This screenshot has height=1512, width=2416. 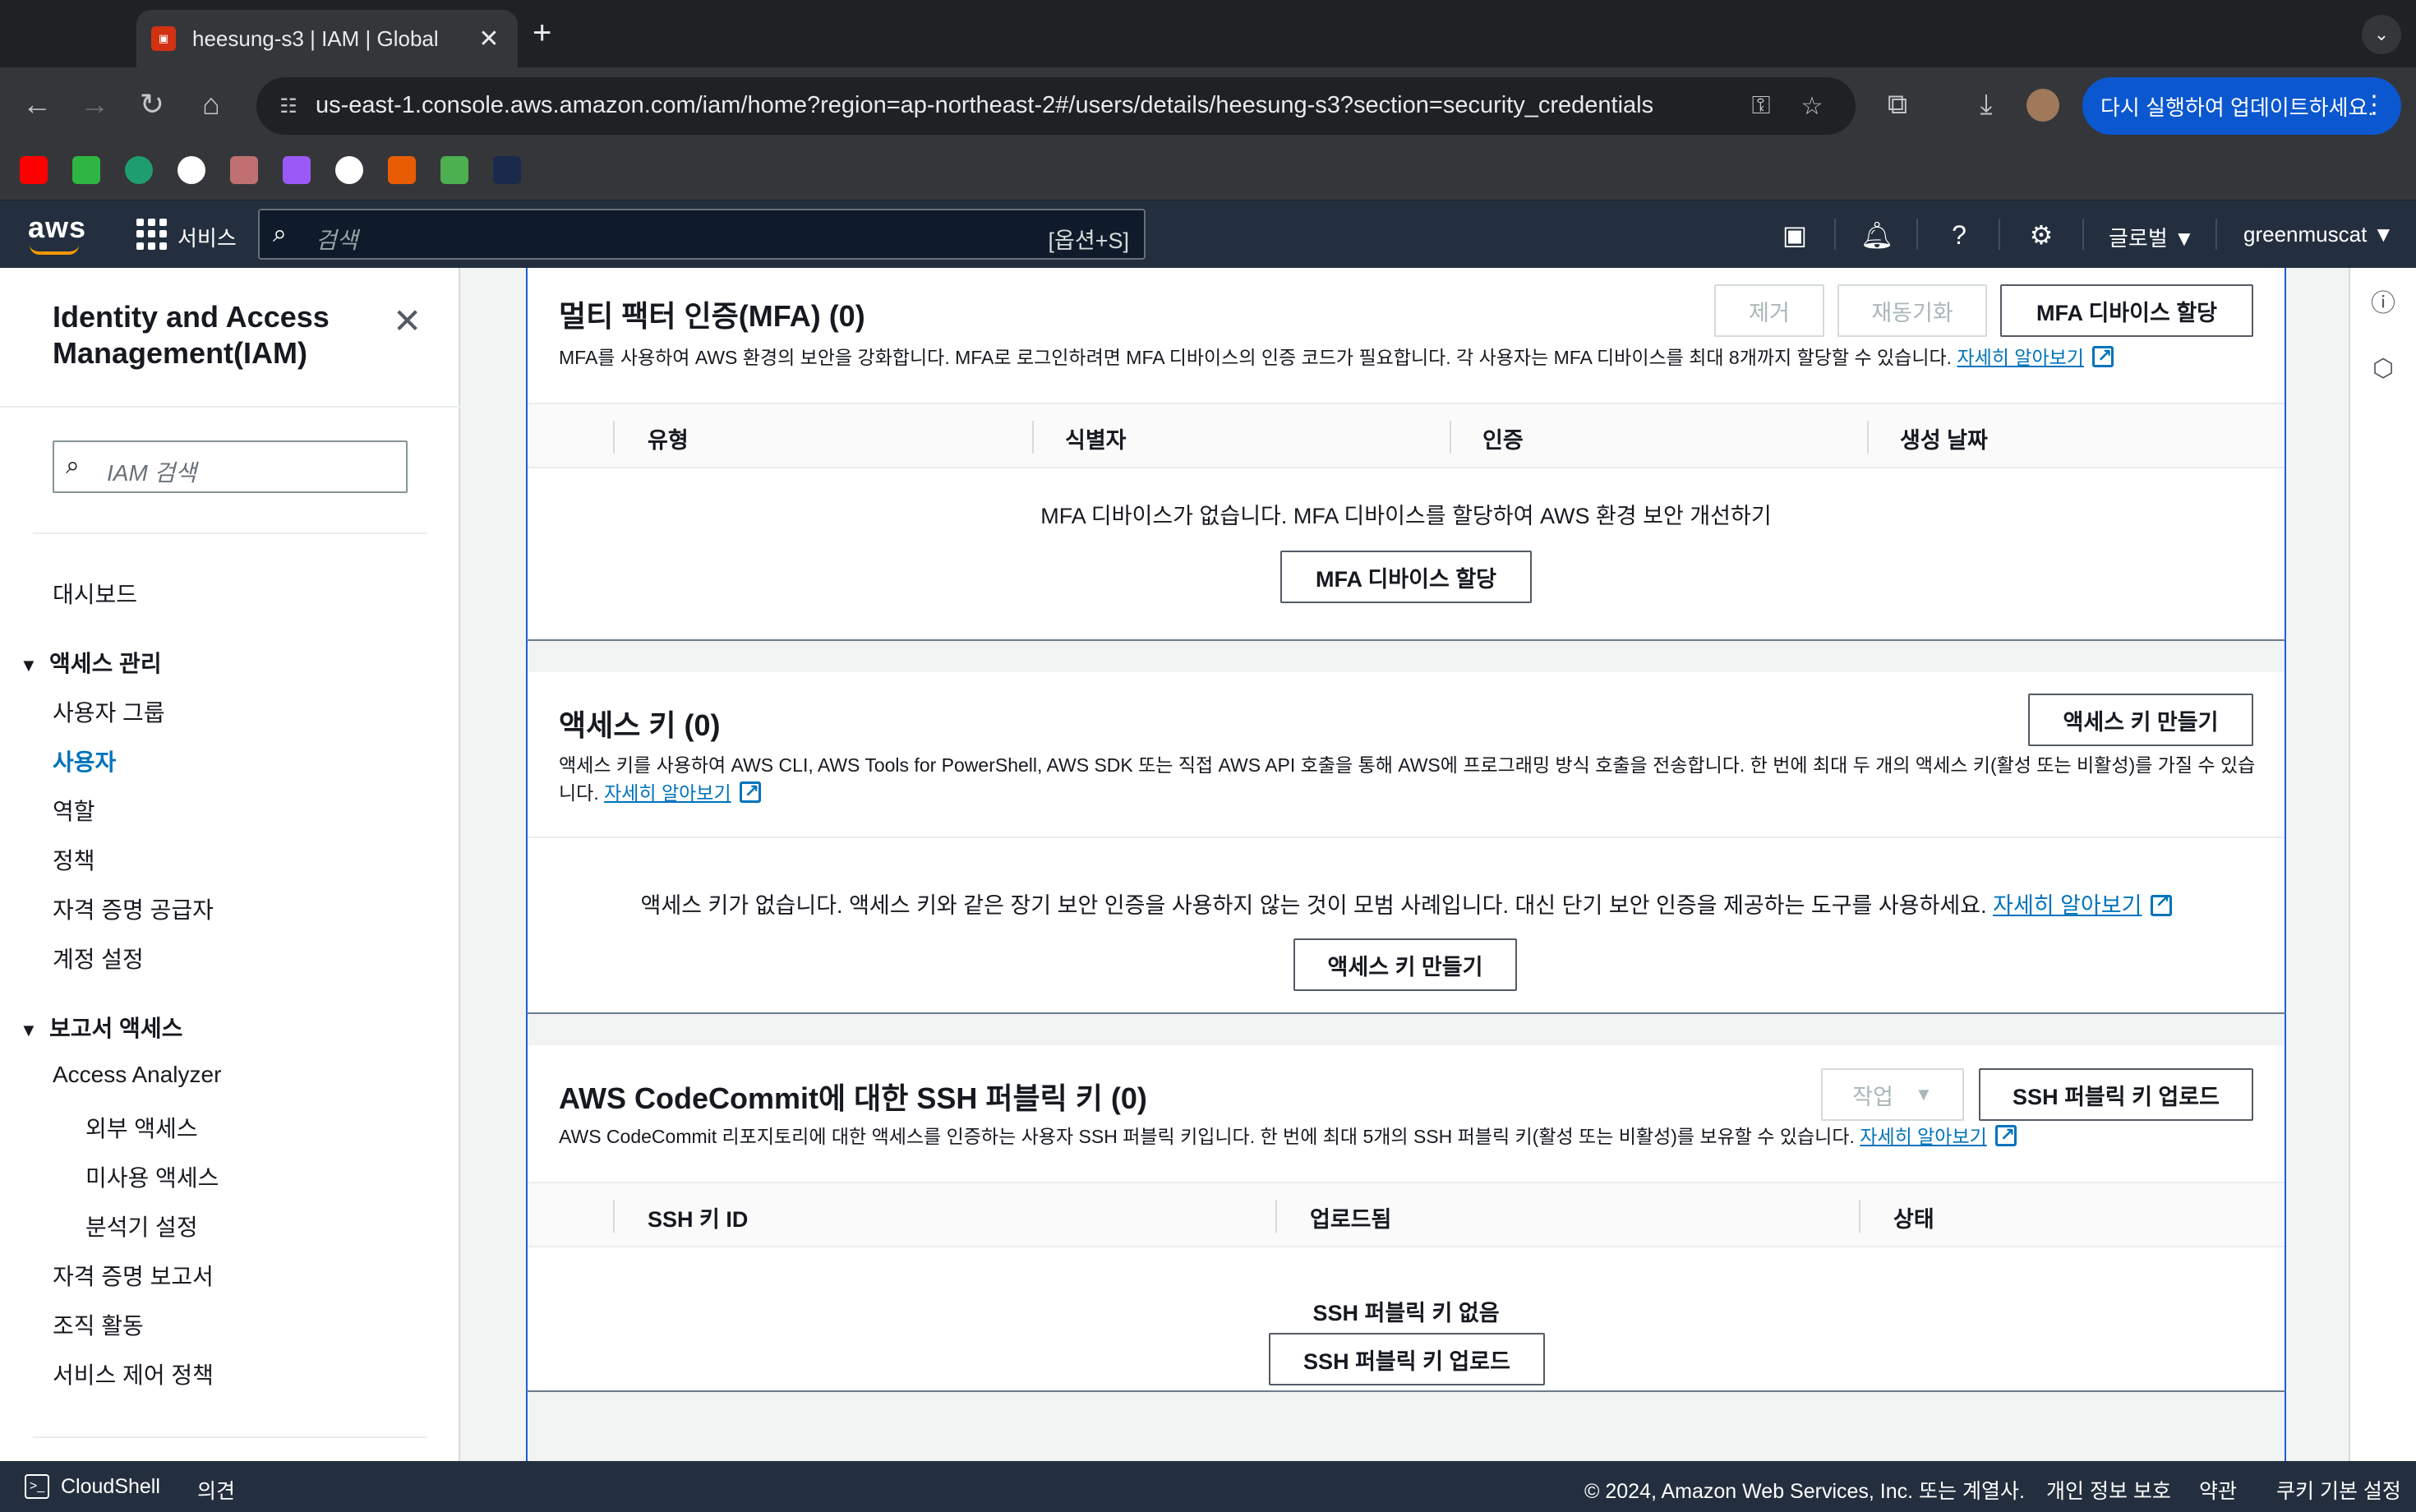 I want to click on upload-ssh-key-empty-button: SSH 퍼블릭 키 업로드, so click(x=1407, y=1359).